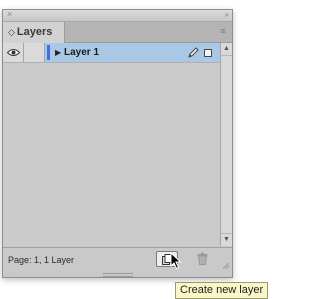  I want to click on panel-menu-icon: ≡, so click(223, 31).